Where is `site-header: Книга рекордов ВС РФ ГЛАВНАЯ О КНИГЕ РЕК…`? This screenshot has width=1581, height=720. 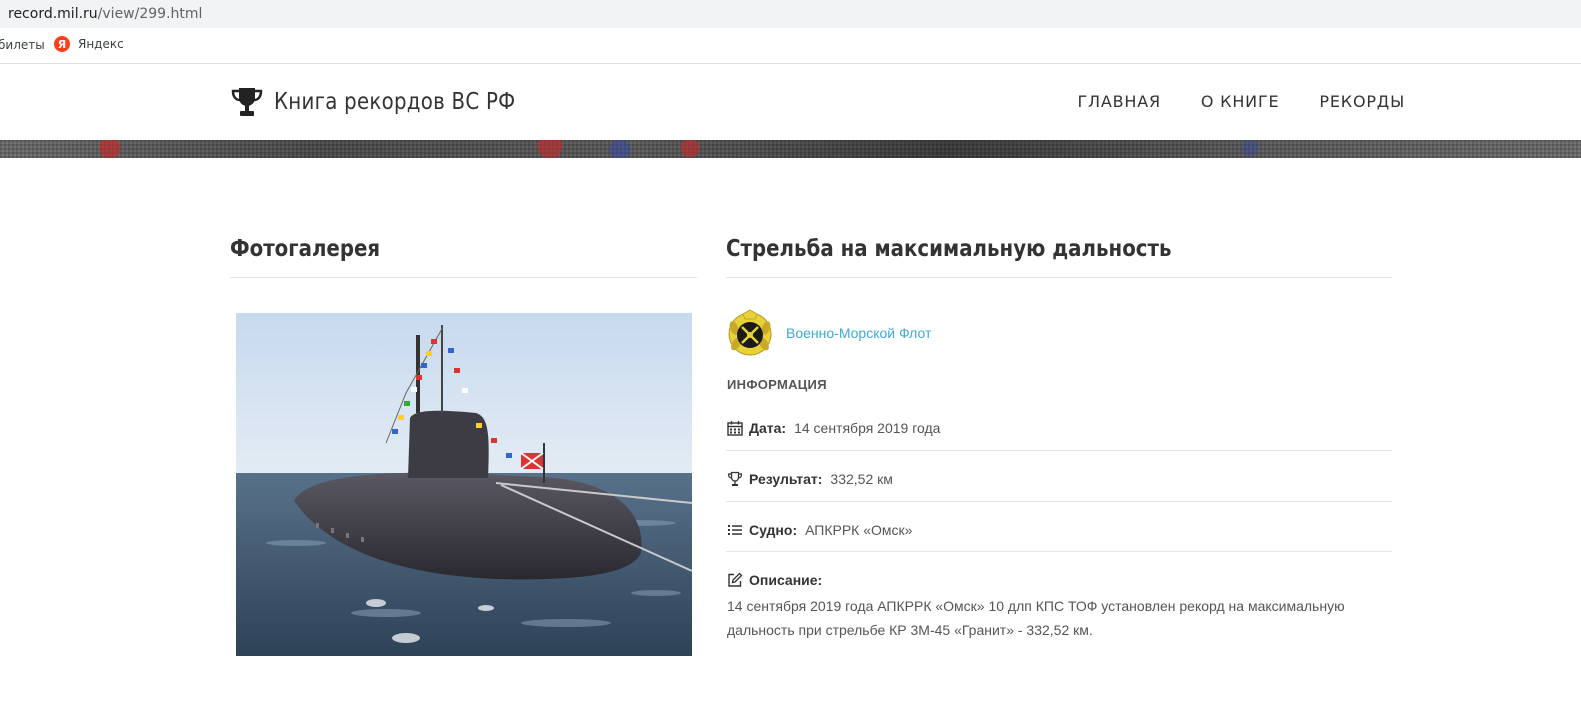 site-header: Книга рекордов ВС РФ ГЛАВНАЯ О КНИГЕ РЕК… is located at coordinates (790, 102).